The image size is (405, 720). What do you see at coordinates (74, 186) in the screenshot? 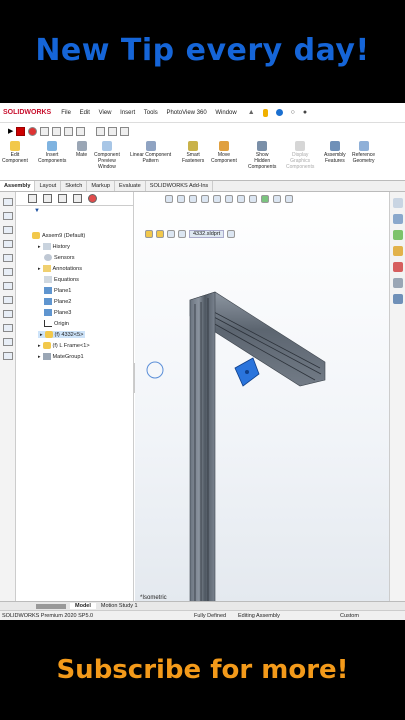
I see `tab-sketch: Sketch` at bounding box center [74, 186].